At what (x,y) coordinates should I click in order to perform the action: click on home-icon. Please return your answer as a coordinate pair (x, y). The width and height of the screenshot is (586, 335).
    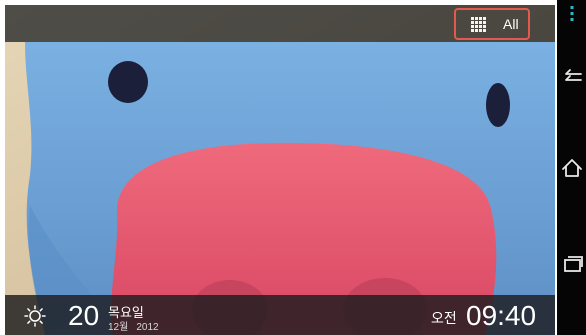
    Looking at the image, I should click on (572, 168).